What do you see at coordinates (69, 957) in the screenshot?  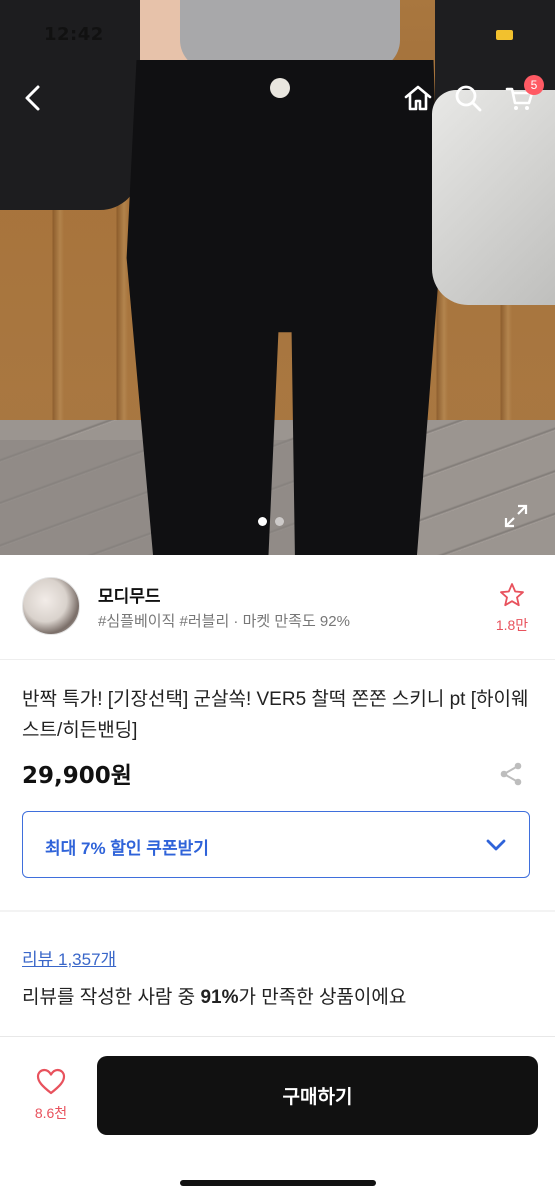 I see `review-count-link: 리뷰 1,357개` at bounding box center [69, 957].